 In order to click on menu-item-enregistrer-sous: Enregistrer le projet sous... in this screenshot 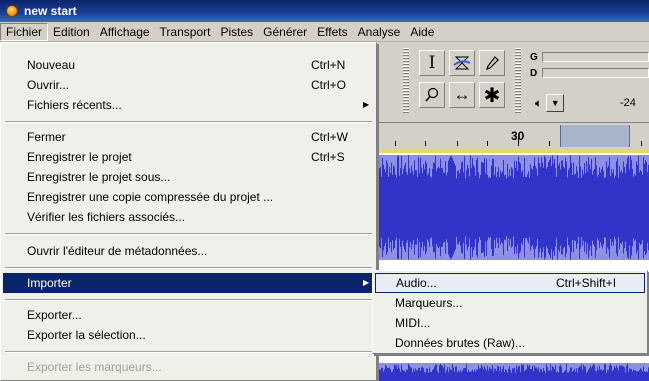, I will do `click(188, 177)`.